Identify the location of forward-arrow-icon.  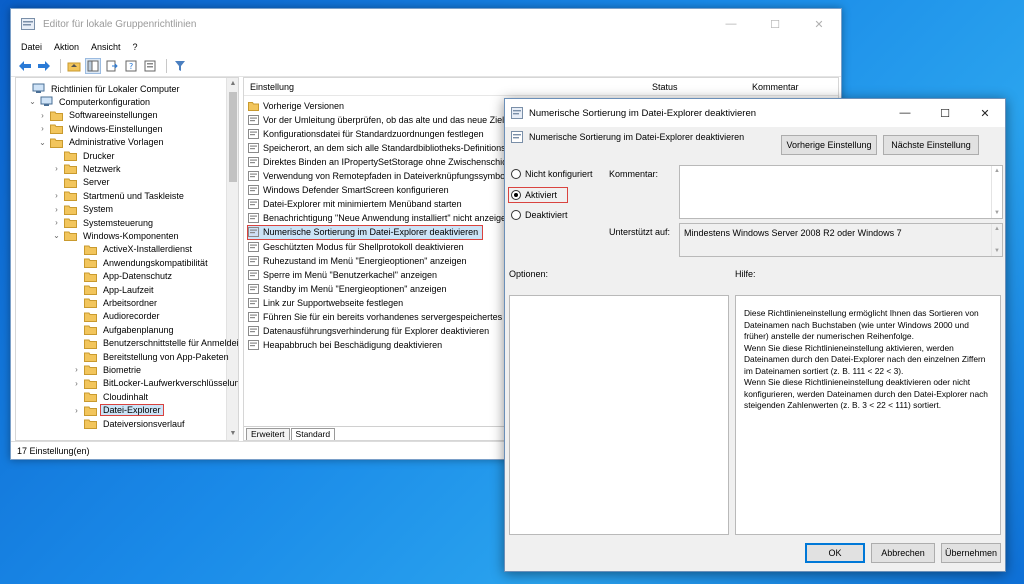
(44, 66).